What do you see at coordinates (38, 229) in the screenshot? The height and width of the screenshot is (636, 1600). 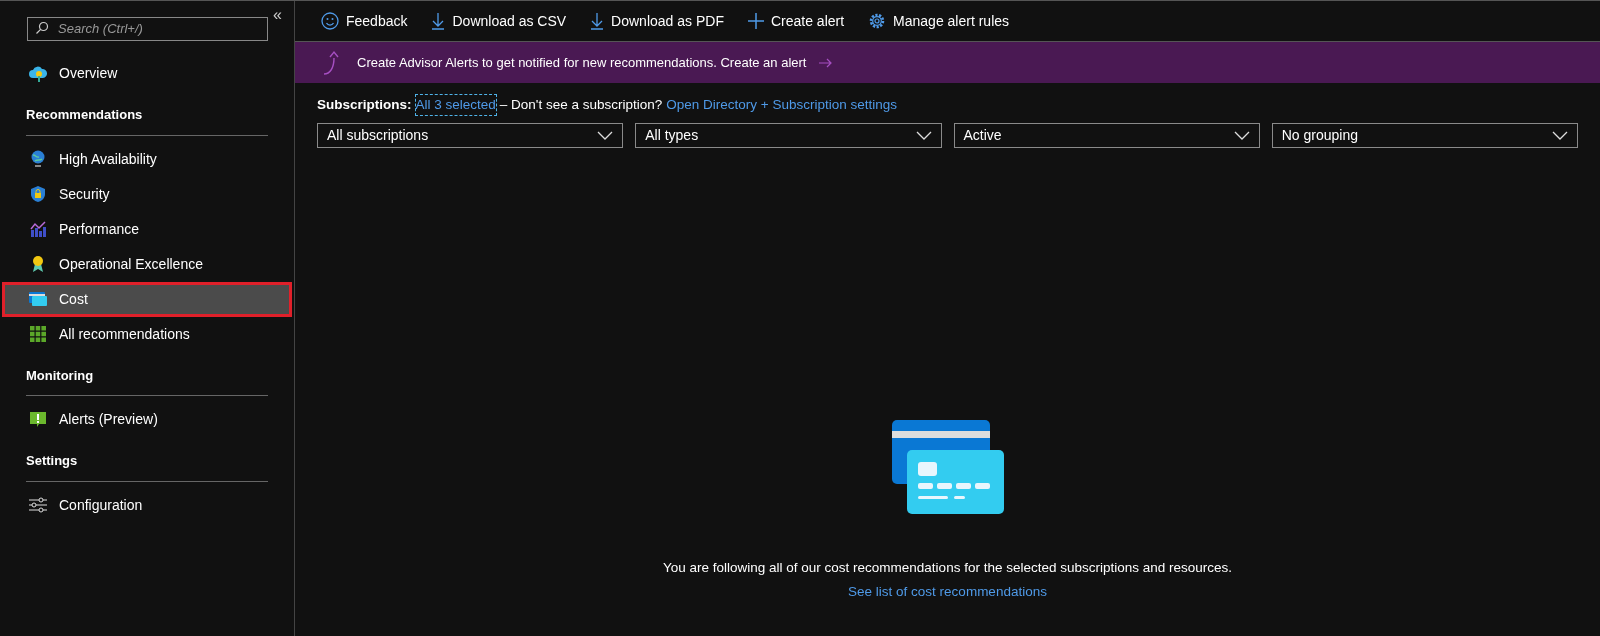 I see `chart-icon` at bounding box center [38, 229].